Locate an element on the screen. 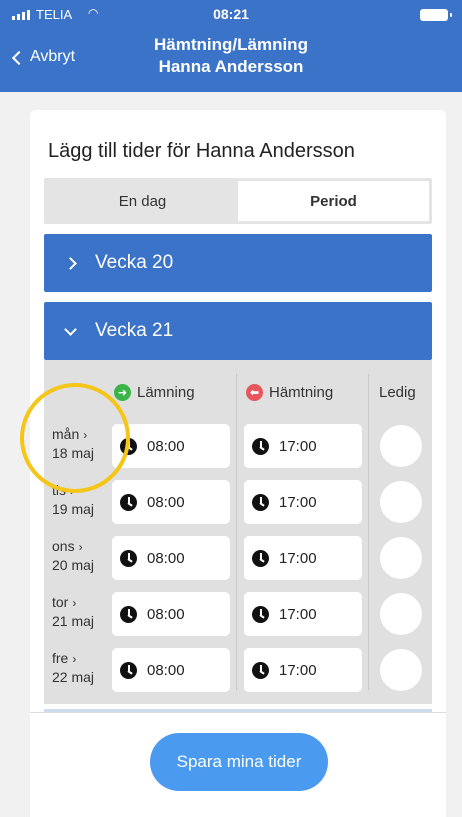  segment-period: Period is located at coordinates (333, 201).